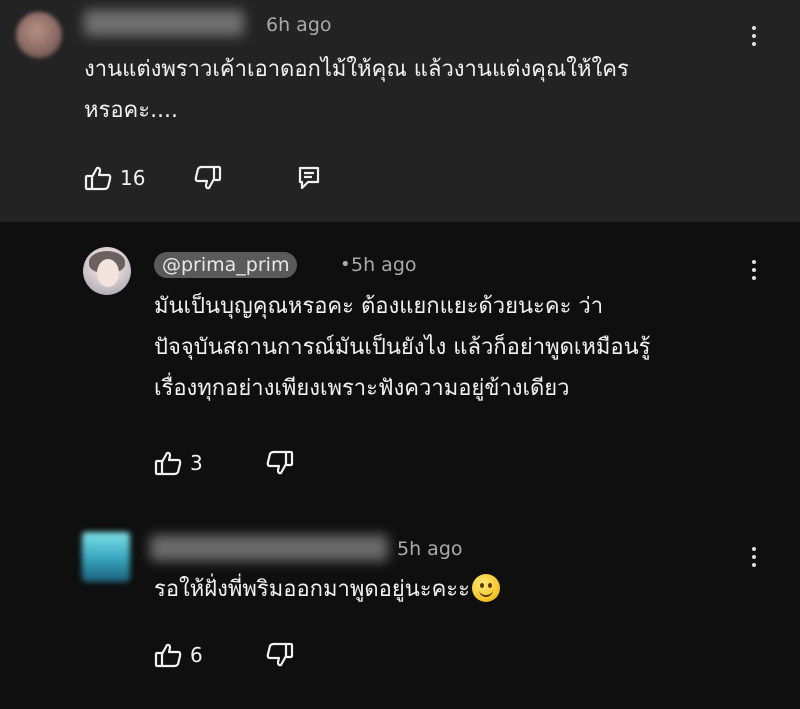  I want to click on comment-text-line: รอให้ฝั่งพี่พริมออกมาพูดอยู่นะคะะ, so click(312, 589).